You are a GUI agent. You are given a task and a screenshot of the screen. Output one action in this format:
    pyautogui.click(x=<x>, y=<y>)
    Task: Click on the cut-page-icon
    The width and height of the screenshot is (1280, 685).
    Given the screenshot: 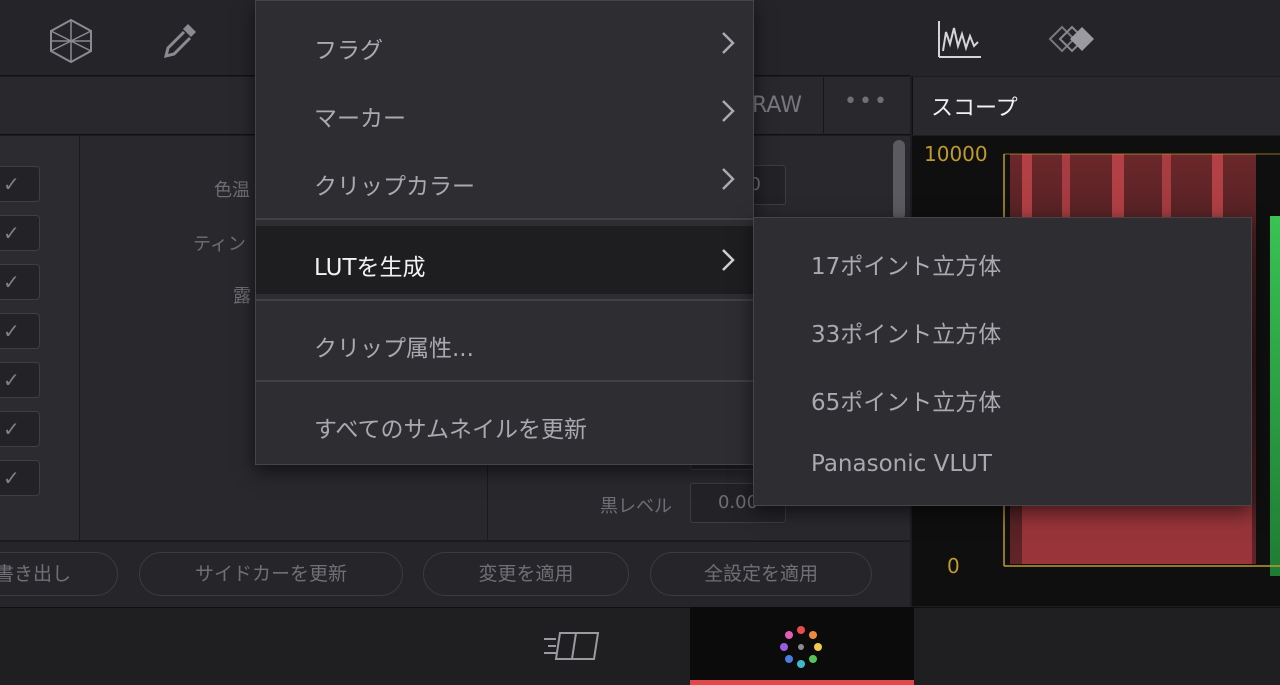 What is the action you would take?
    pyautogui.click(x=572, y=646)
    